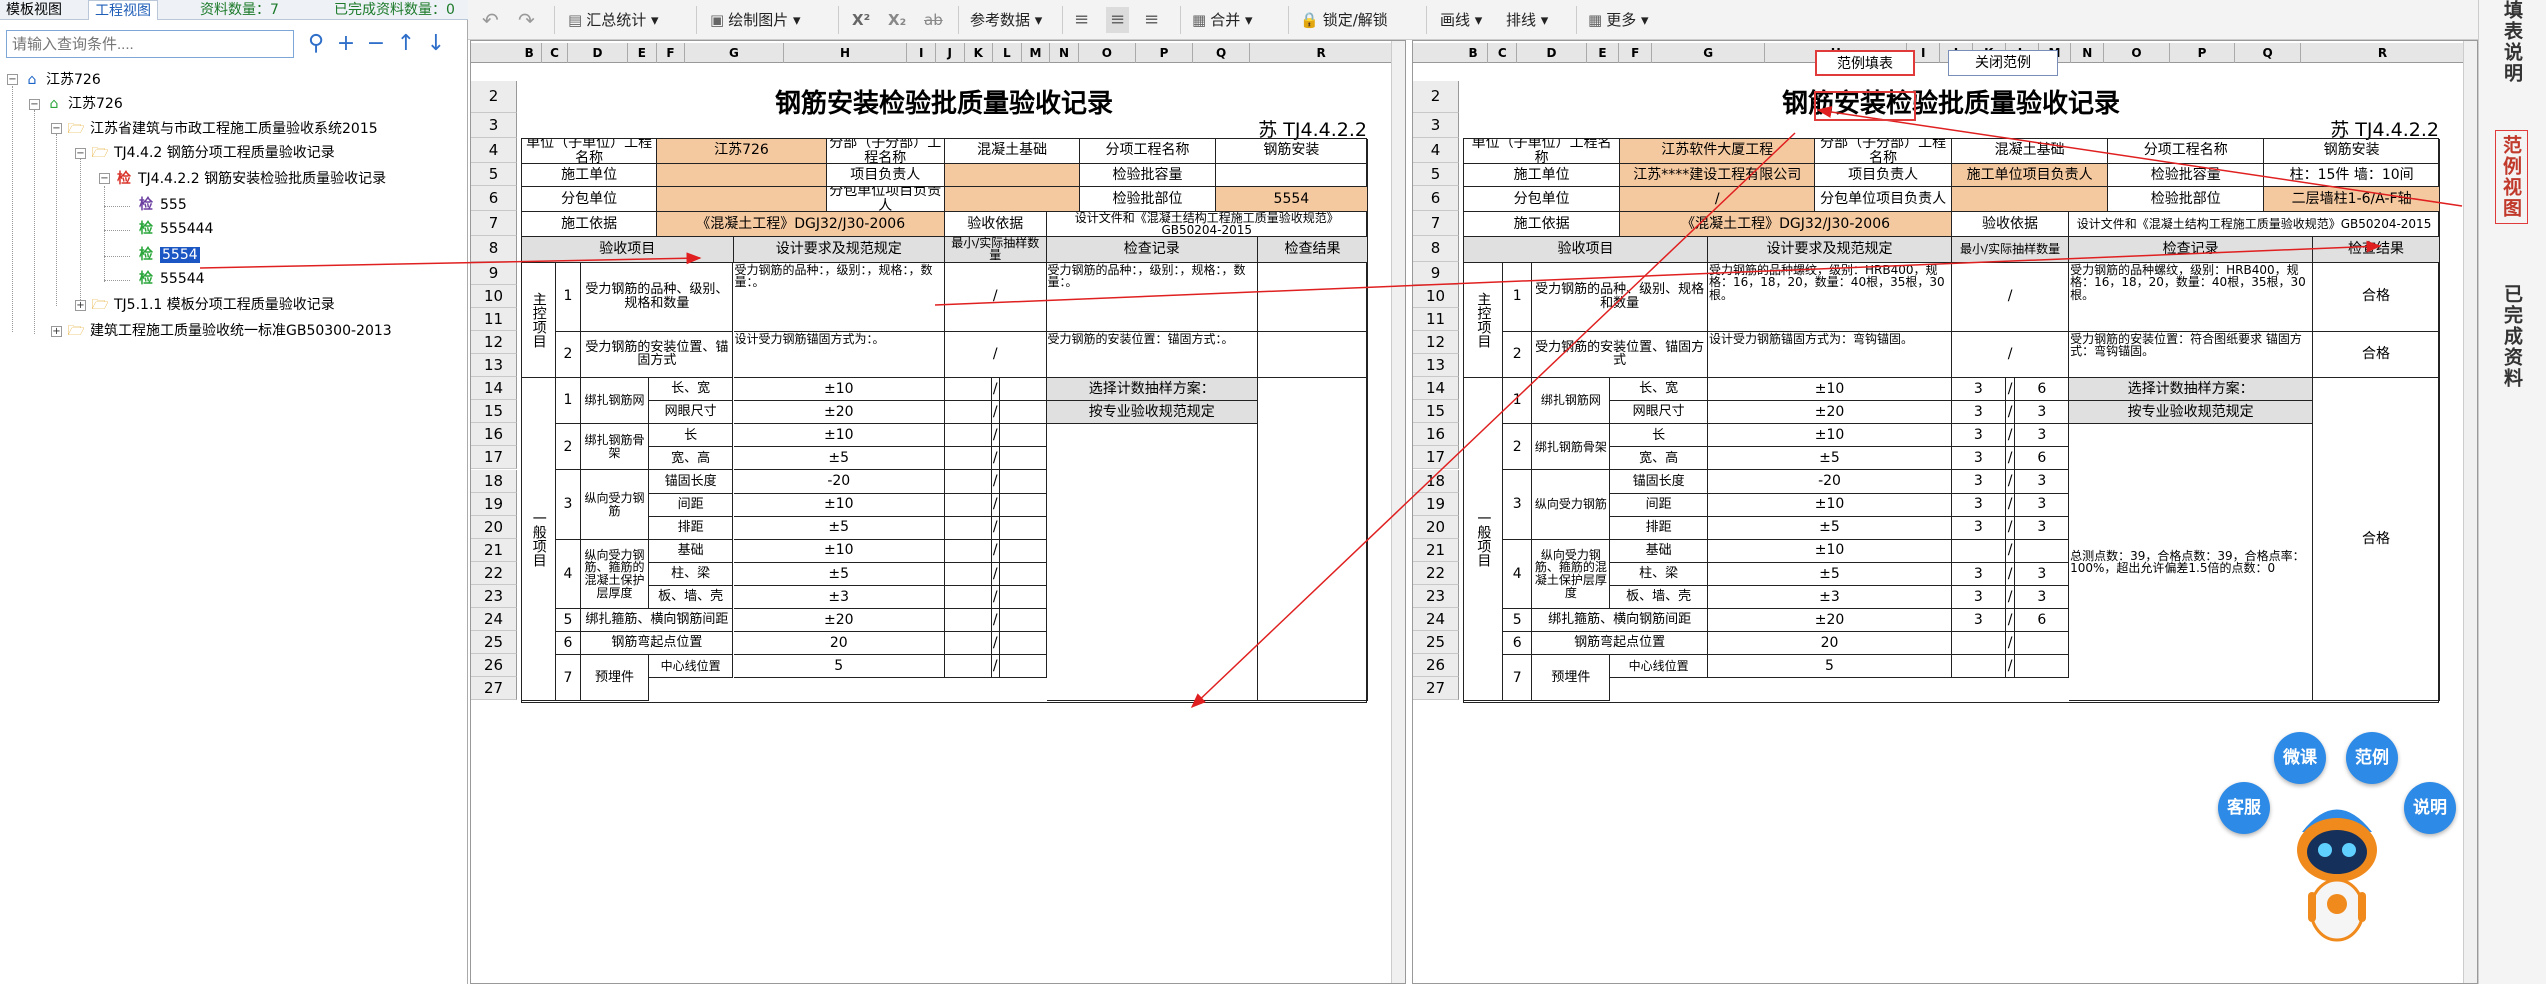 The image size is (2546, 984). What do you see at coordinates (2372, 758) in the screenshot?
I see `example-button: 范例` at bounding box center [2372, 758].